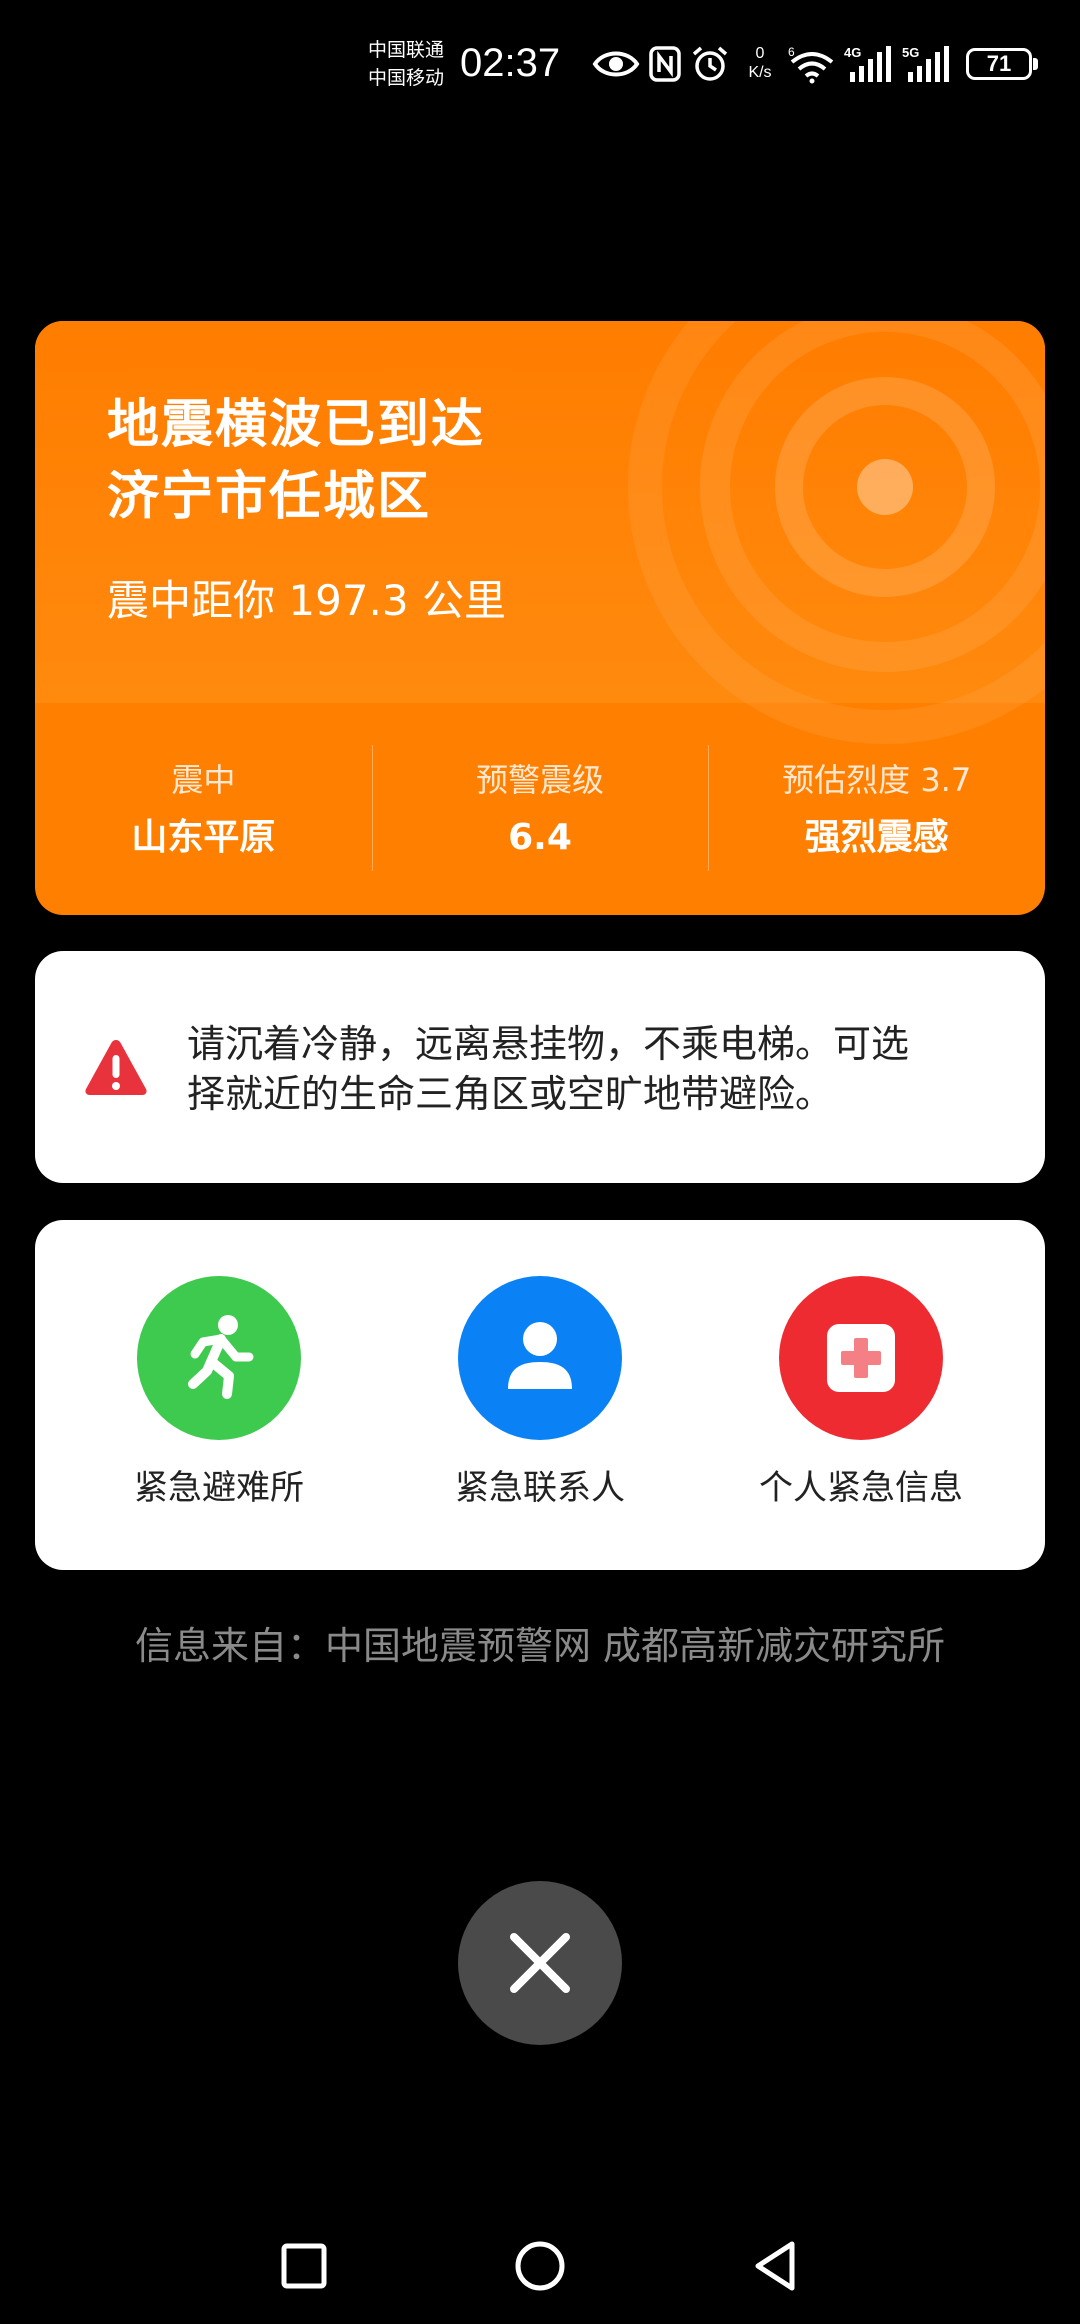 This screenshot has height=2324, width=1080. What do you see at coordinates (540, 1488) in the screenshot?
I see `action-label: 紧急联系人` at bounding box center [540, 1488].